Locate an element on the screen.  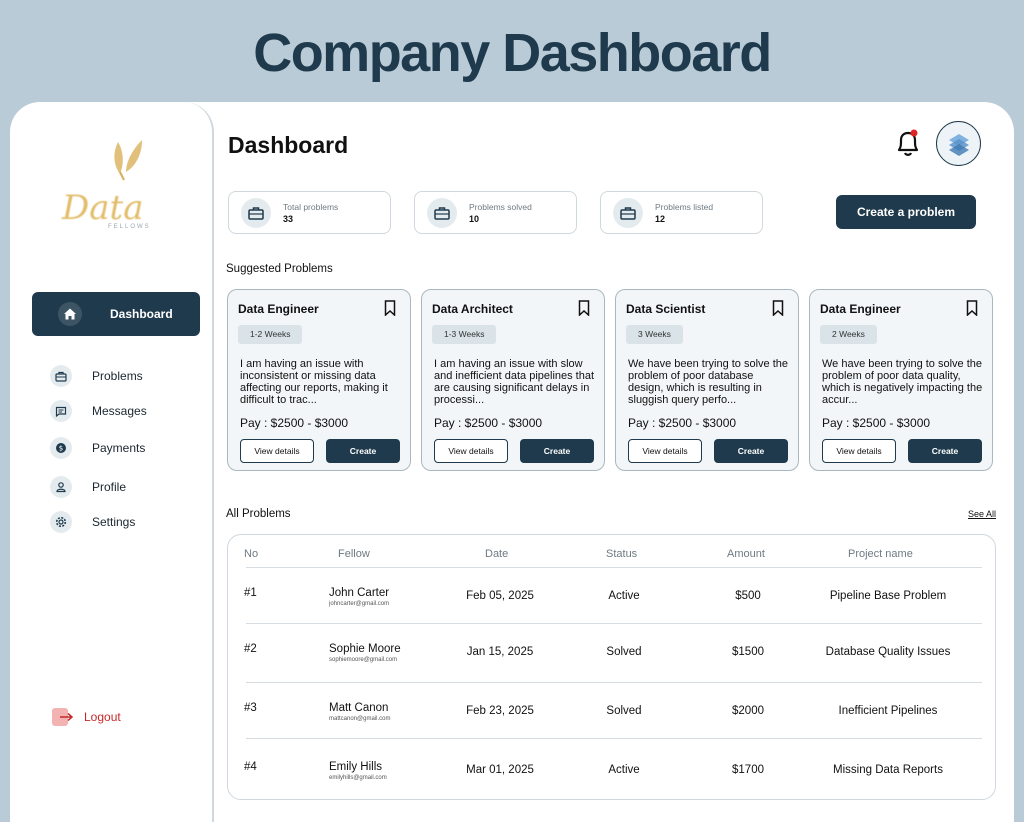
sidebar-item-dashboard: Dashboard is located at coordinates (116, 314).